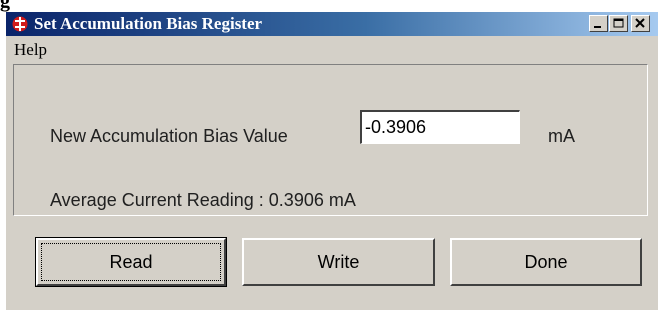 This screenshot has height=310, width=658. Describe the element at coordinates (440, 127) in the screenshot. I see `bias-value-input` at that location.